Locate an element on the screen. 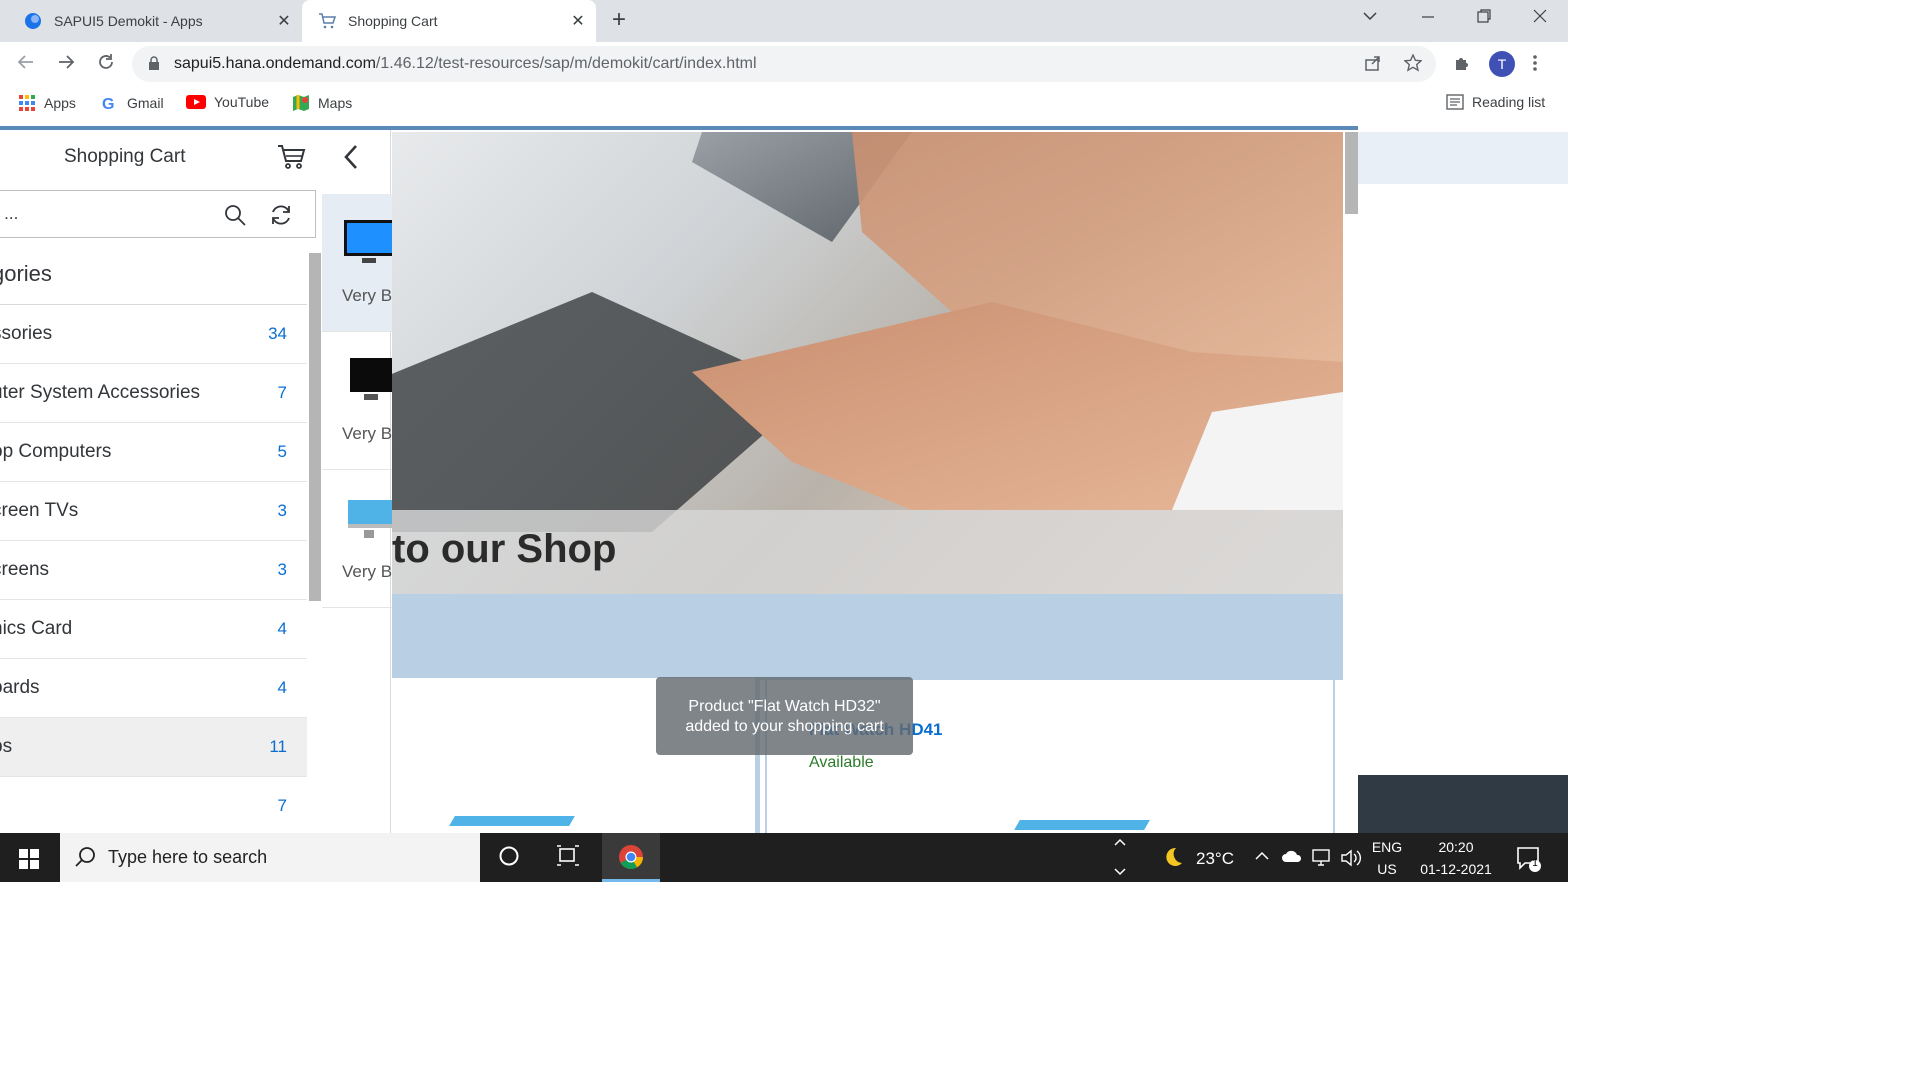  hero-title: to our Shop is located at coordinates (504, 549).